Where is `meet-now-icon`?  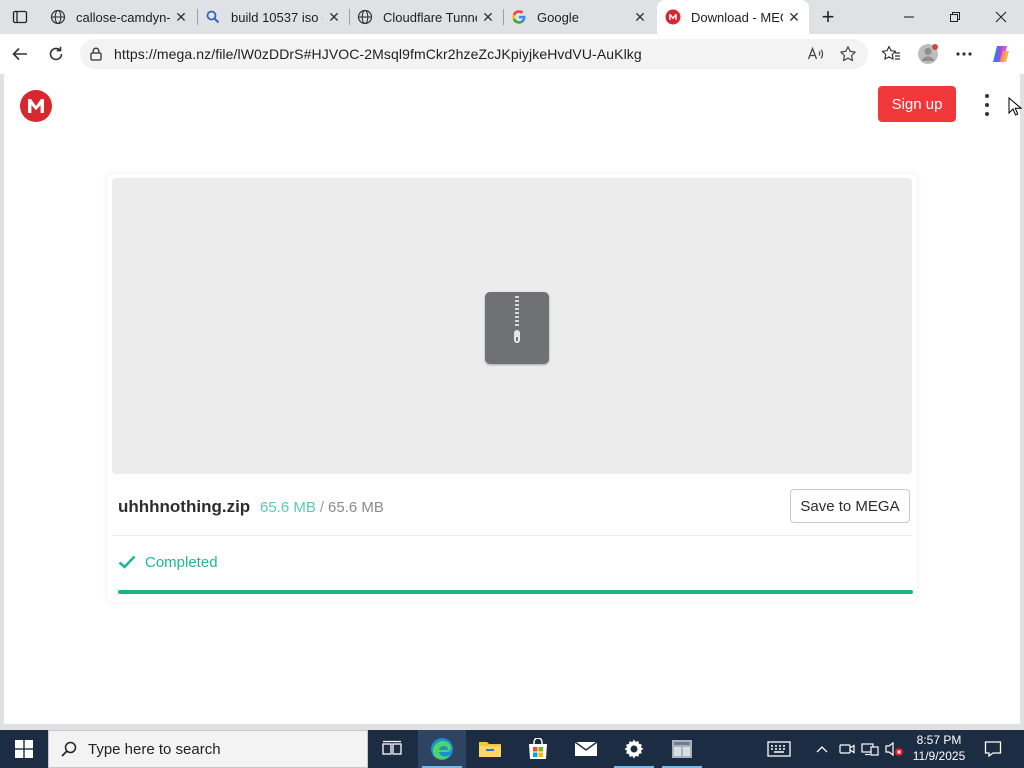 meet-now-icon is located at coordinates (847, 749).